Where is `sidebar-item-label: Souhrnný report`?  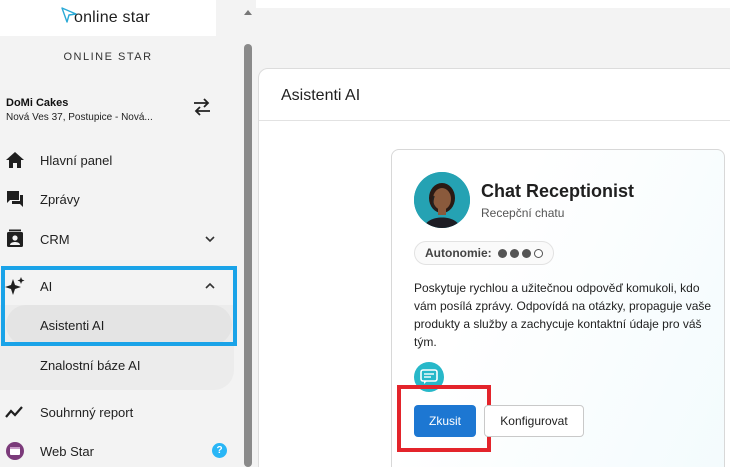
sidebar-item-label: Souhrnný report is located at coordinates (87, 412).